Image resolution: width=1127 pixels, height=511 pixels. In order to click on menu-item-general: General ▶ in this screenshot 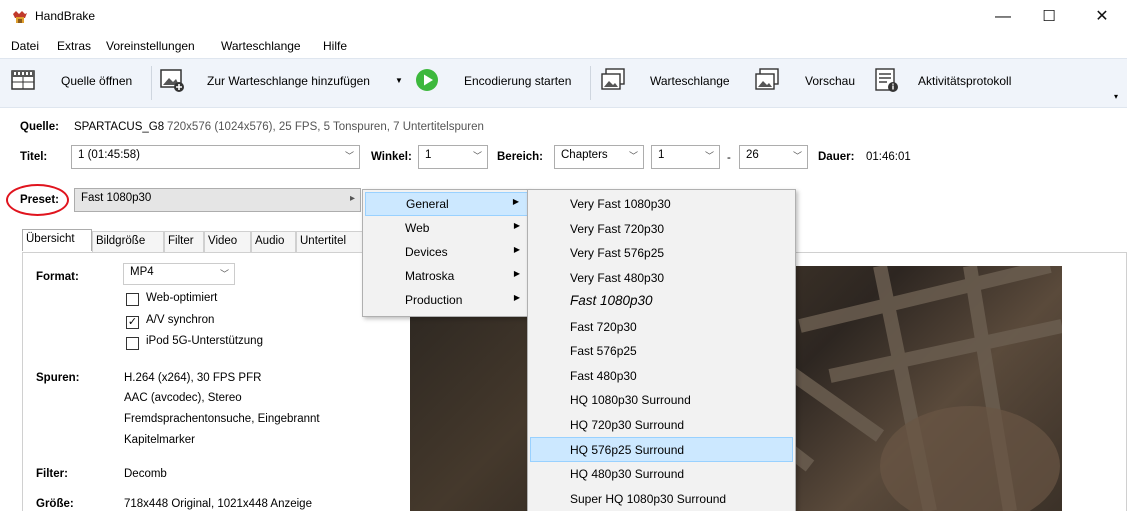, I will do `click(446, 204)`.